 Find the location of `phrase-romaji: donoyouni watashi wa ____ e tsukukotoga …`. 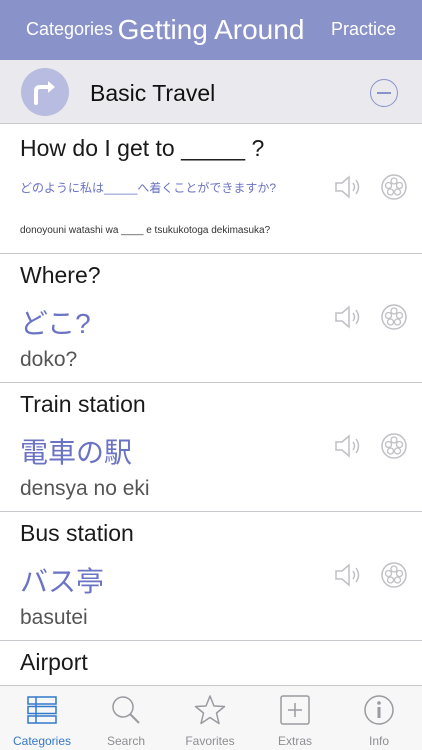

phrase-romaji: donoyouni watashi wa ____ e tsukukotoga … is located at coordinates (145, 230).